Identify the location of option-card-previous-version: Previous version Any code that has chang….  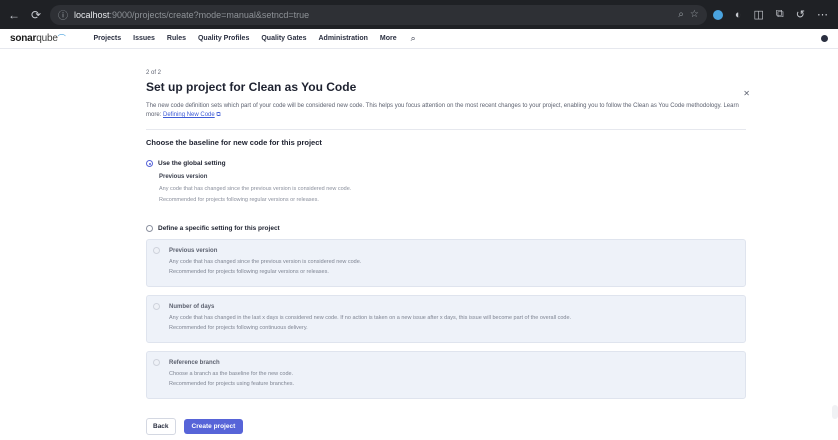
(446, 263).